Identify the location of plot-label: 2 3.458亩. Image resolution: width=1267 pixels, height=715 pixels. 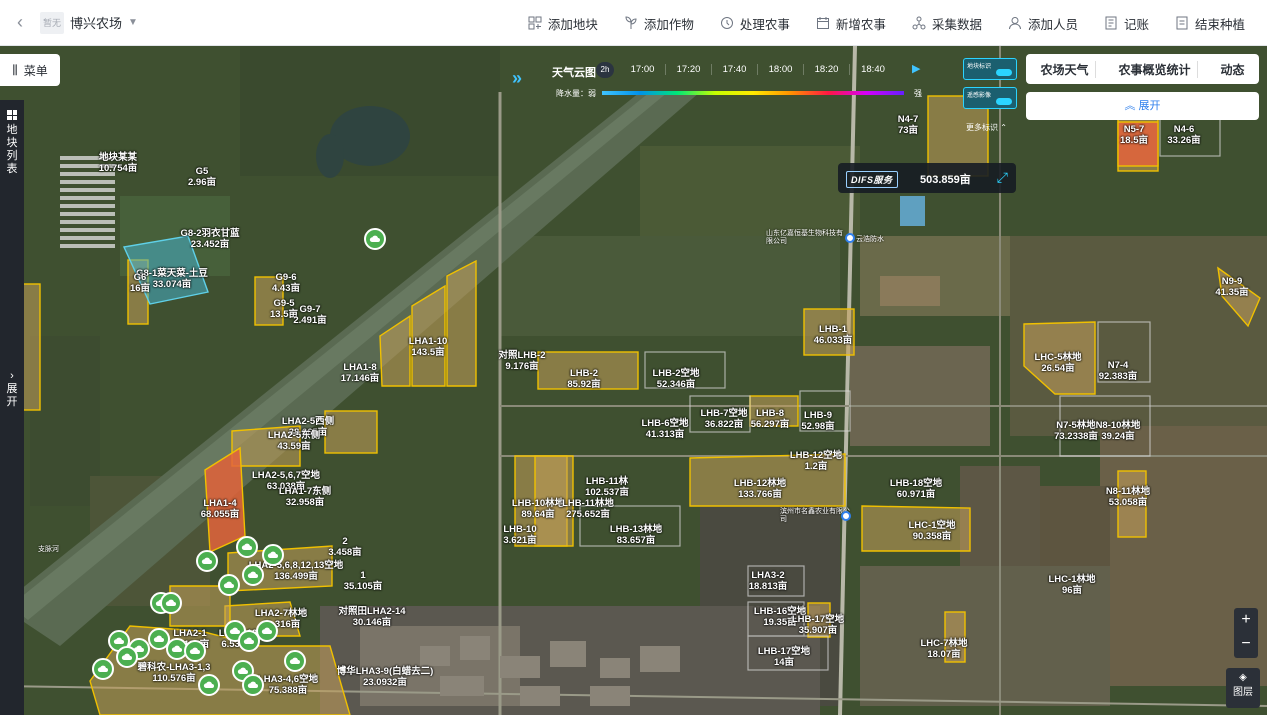
(344, 547).